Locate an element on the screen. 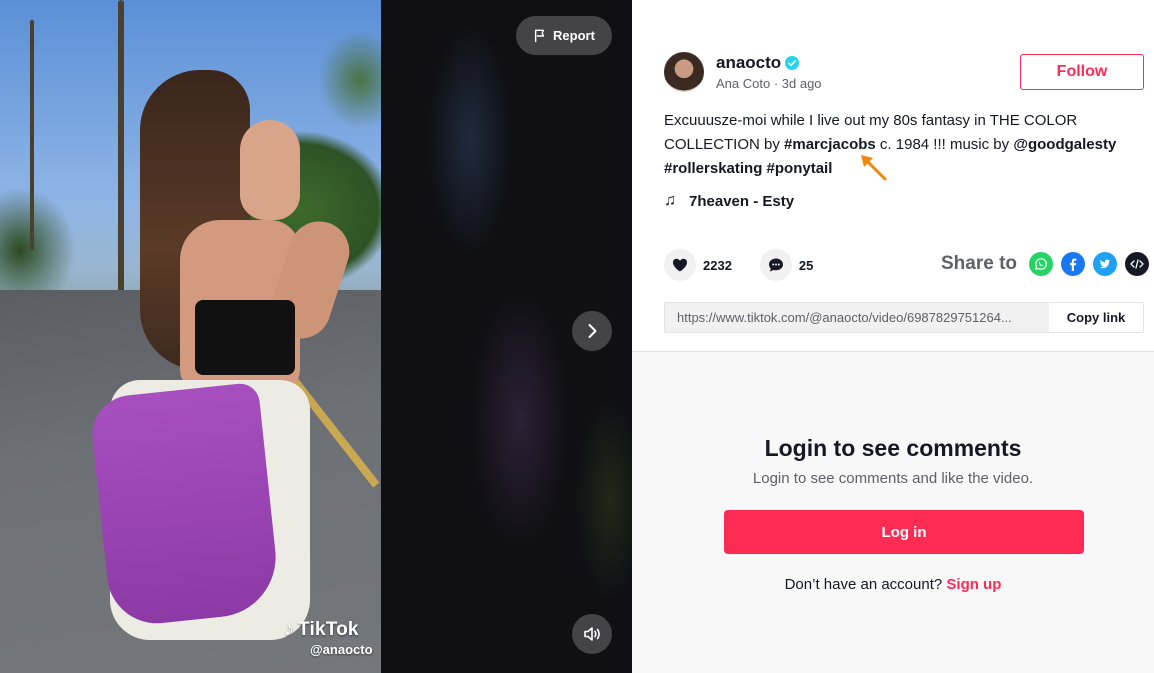 Image resolution: width=1154 pixels, height=673 pixels. display-name: Ana Coto is located at coordinates (743, 83).